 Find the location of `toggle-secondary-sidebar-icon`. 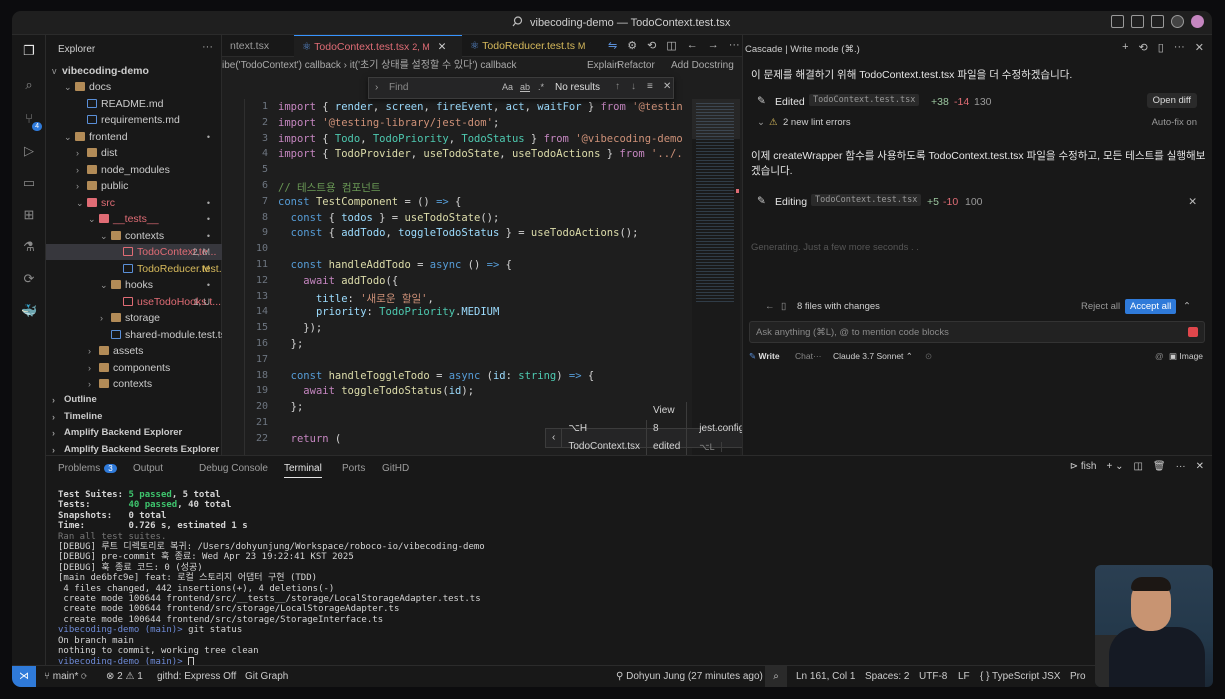

toggle-secondary-sidebar-icon is located at coordinates (1117, 21).